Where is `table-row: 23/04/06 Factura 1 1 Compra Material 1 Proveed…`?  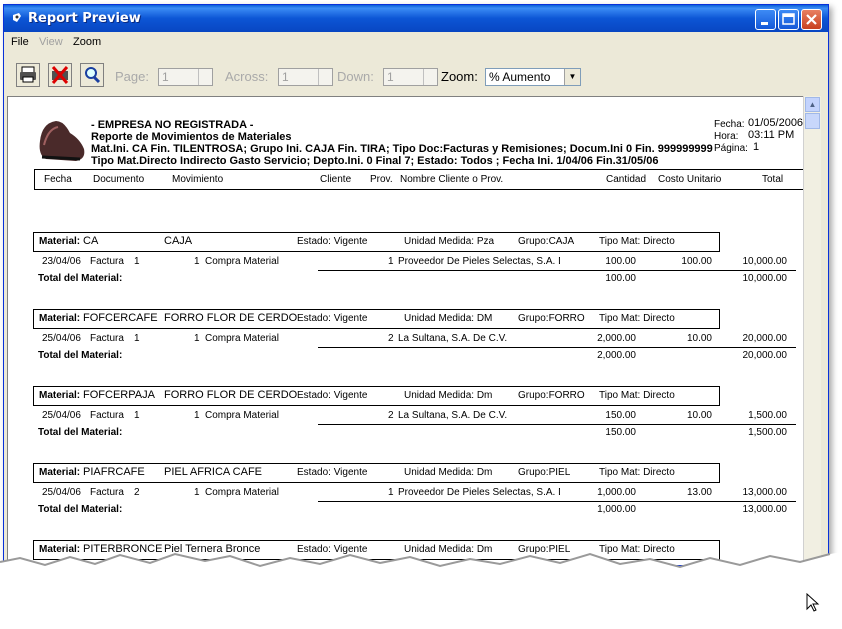
table-row: 23/04/06 Factura 1 1 Compra Material 1 Proveed… is located at coordinates (406, 262).